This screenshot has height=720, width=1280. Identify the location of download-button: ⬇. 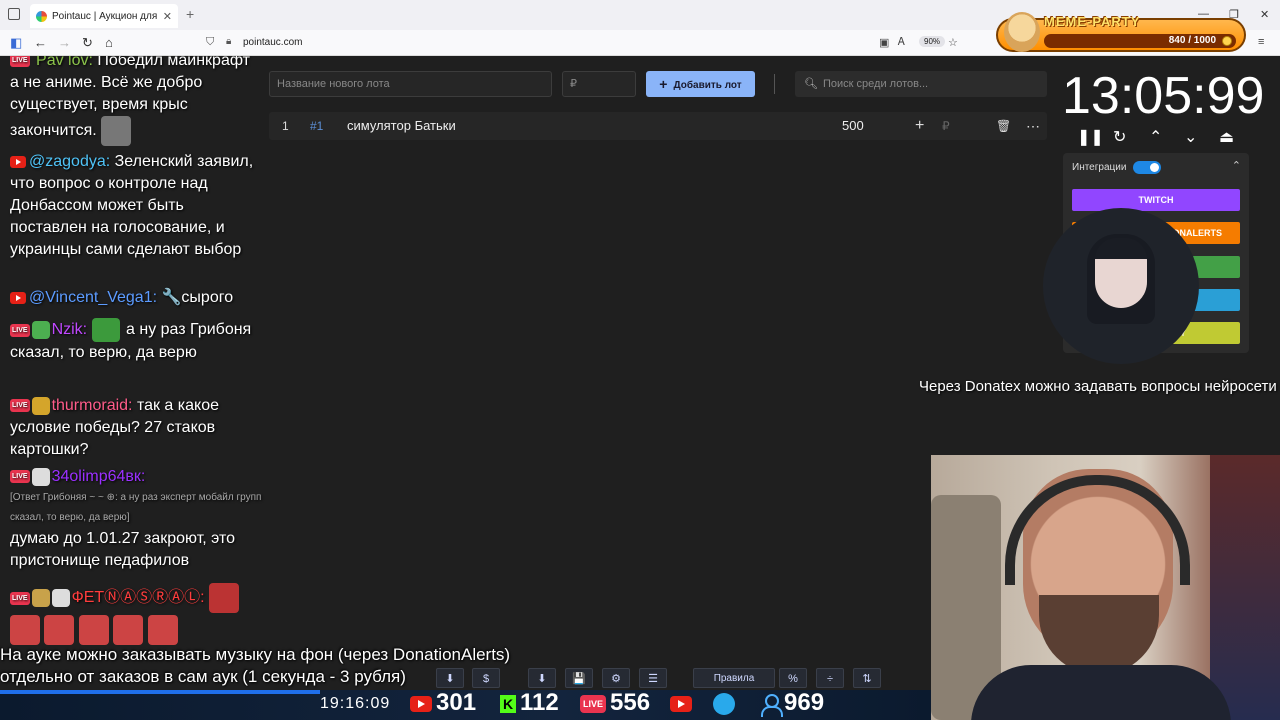
(542, 678).